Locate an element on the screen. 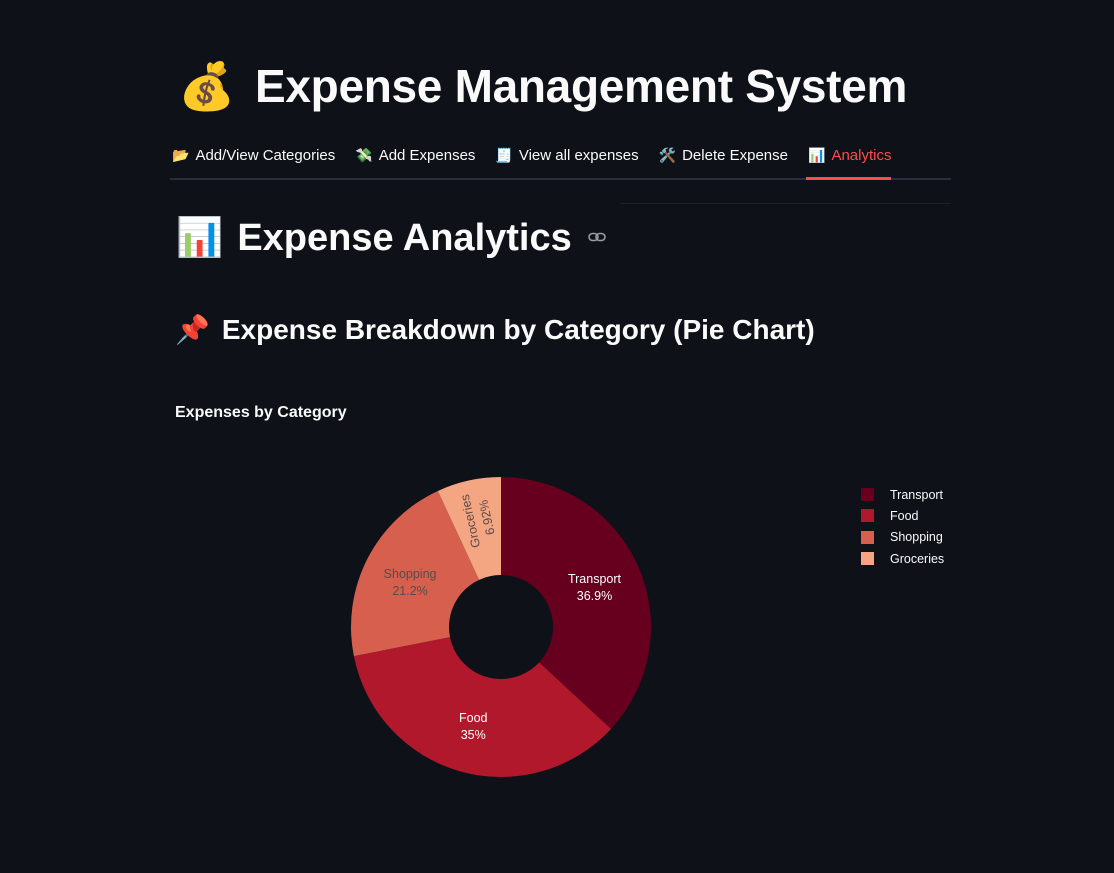  legend-label: Food is located at coordinates (904, 515).